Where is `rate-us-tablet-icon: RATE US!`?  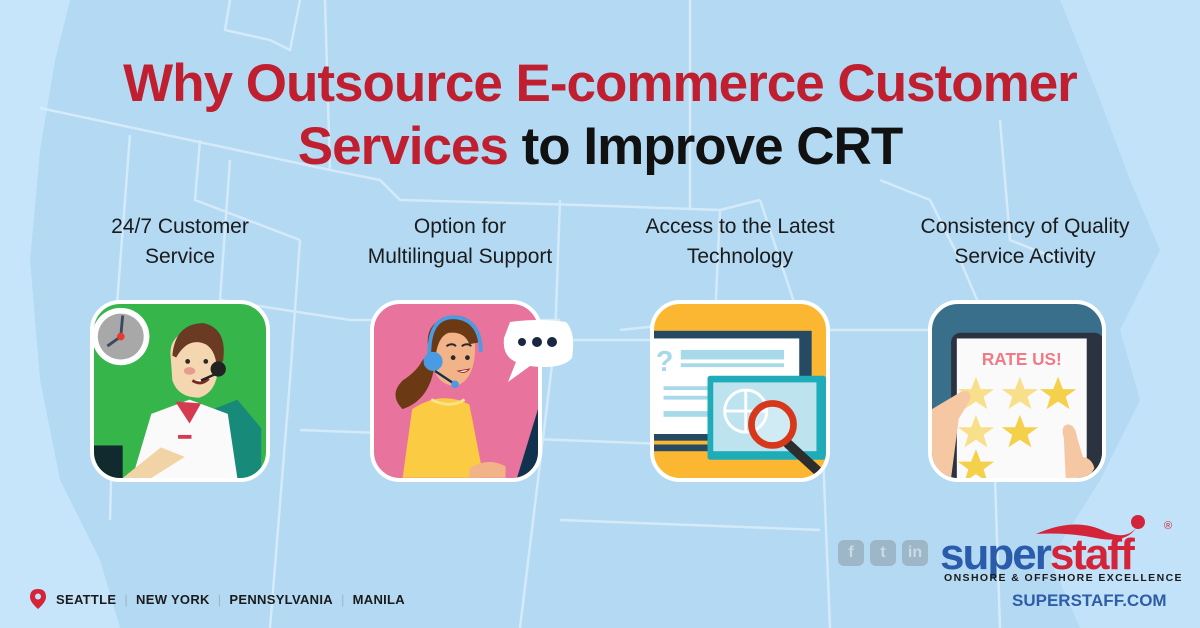 rate-us-tablet-icon: RATE US! is located at coordinates (1017, 391).